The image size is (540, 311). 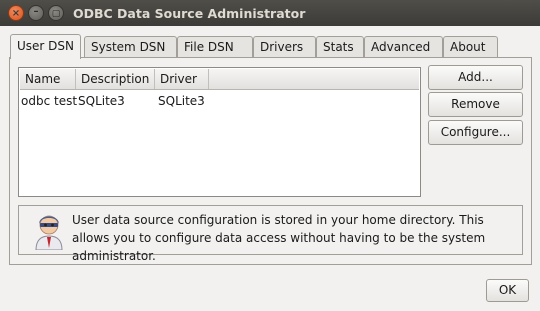 I want to click on user-icon, so click(x=49, y=232).